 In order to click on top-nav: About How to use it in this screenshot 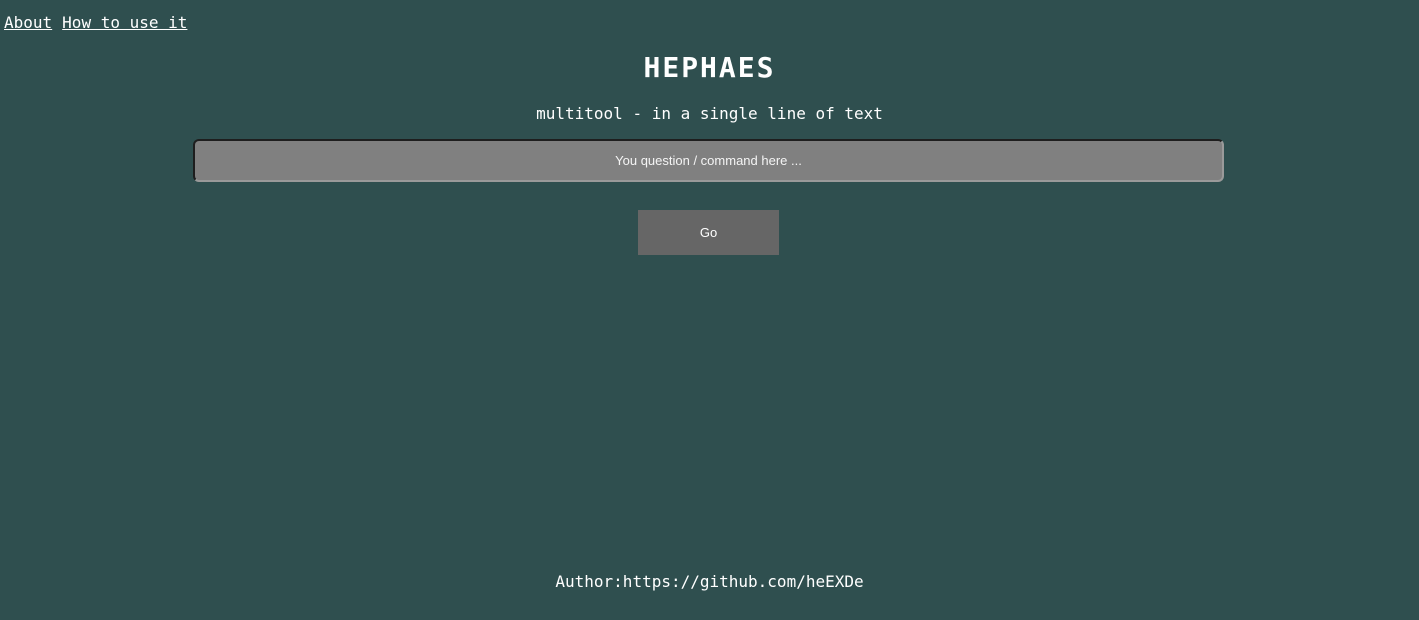, I will do `click(95, 23)`.